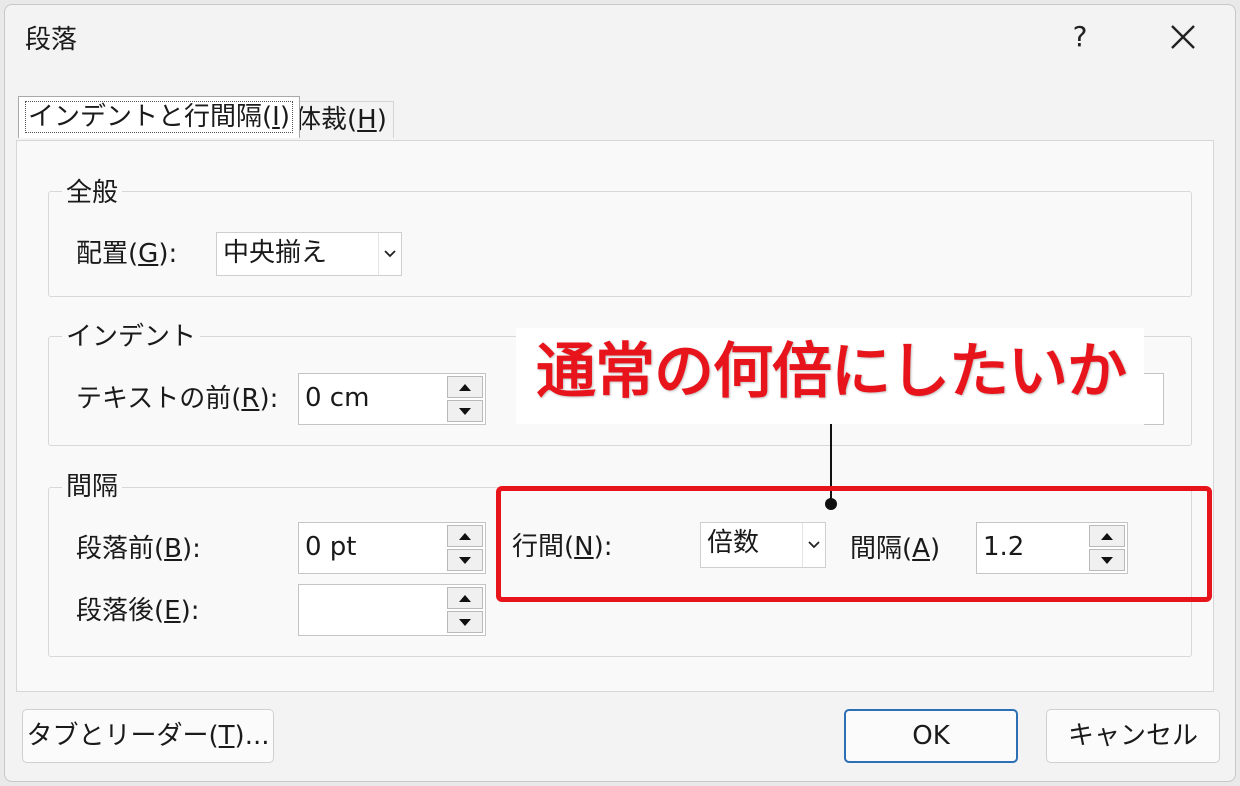  What do you see at coordinates (392, 548) in the screenshot?
I see `space-before-spinner: 0 pt` at bounding box center [392, 548].